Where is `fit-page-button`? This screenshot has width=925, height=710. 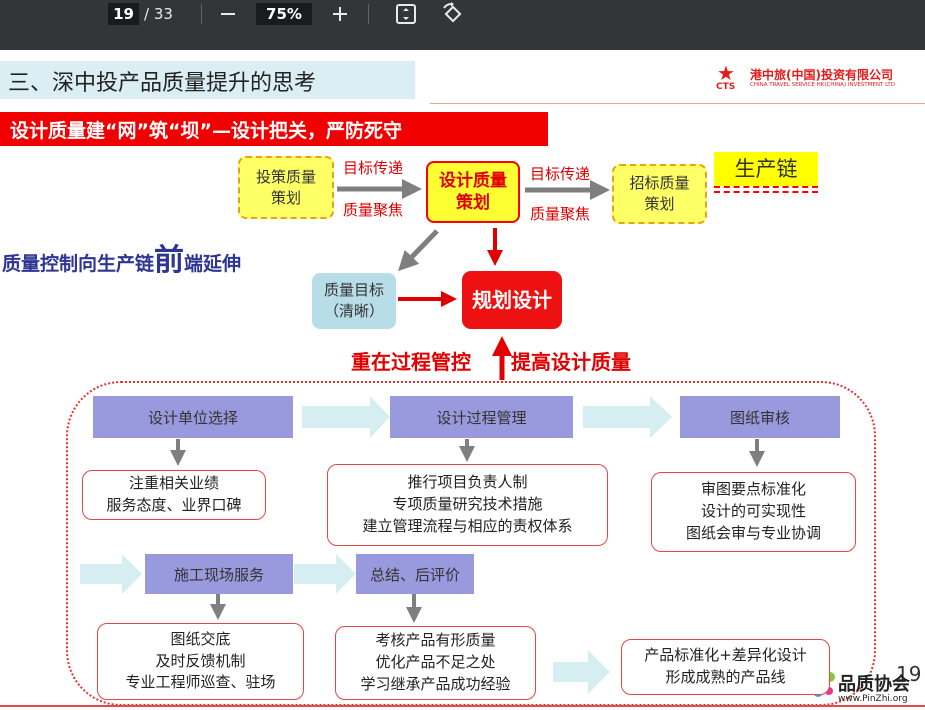 fit-page-button is located at coordinates (406, 14).